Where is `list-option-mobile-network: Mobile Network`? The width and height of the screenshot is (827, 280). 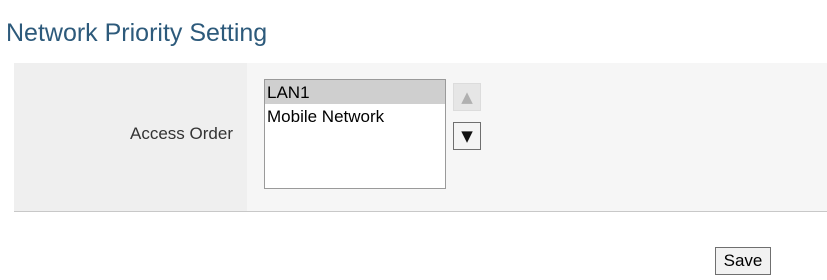
list-option-mobile-network: Mobile Network is located at coordinates (355, 116).